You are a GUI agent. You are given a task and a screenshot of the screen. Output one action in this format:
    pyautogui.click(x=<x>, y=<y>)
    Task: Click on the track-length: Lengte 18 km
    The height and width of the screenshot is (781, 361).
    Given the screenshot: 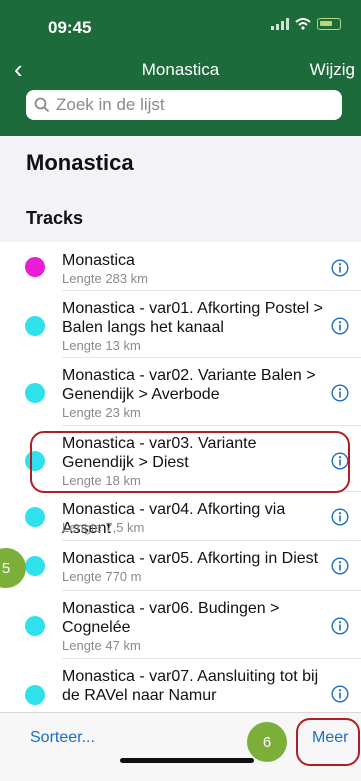 What is the action you would take?
    pyautogui.click(x=101, y=480)
    